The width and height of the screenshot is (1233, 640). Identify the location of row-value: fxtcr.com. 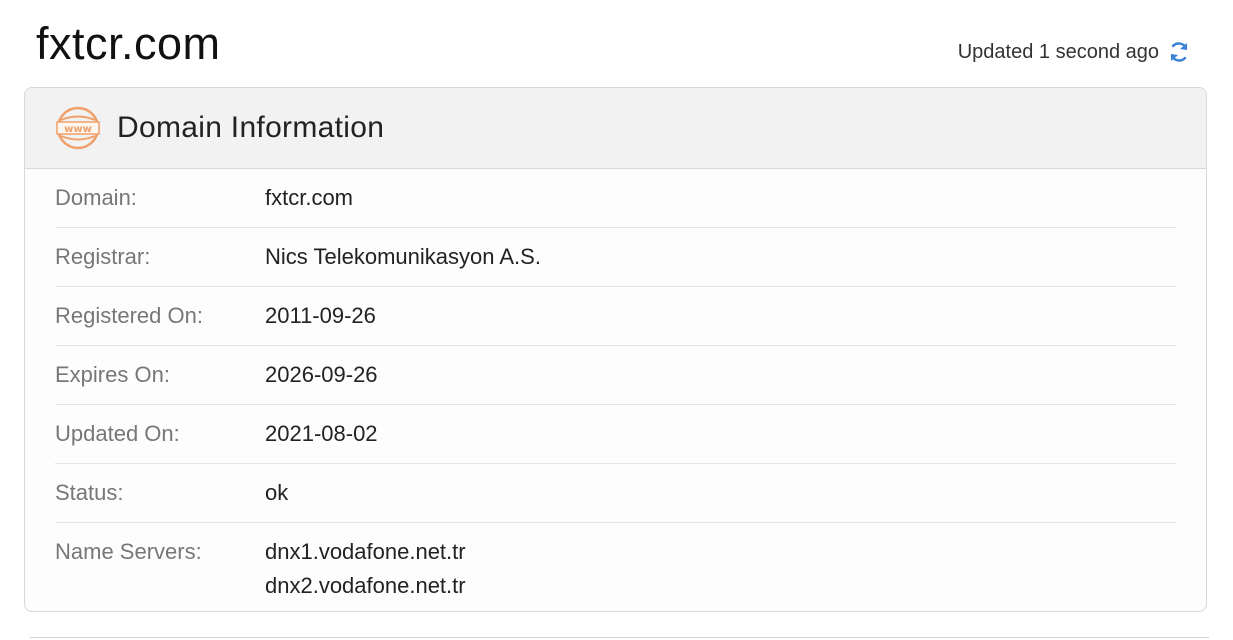
(309, 197).